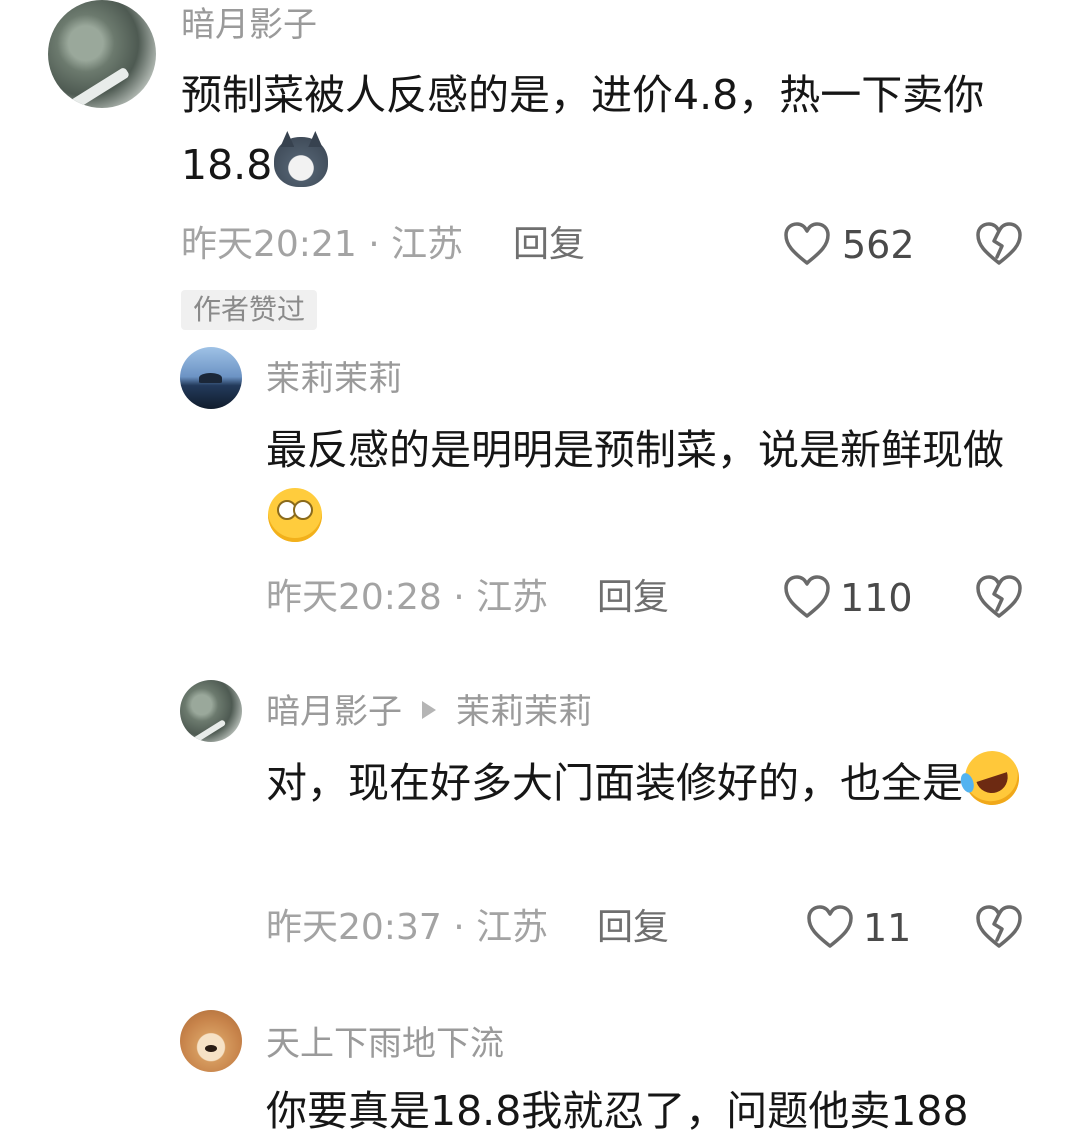 The height and width of the screenshot is (1146, 1080). Describe the element at coordinates (524, 712) in the screenshot. I see `replied-to-username: 茉莉茉莉` at that location.